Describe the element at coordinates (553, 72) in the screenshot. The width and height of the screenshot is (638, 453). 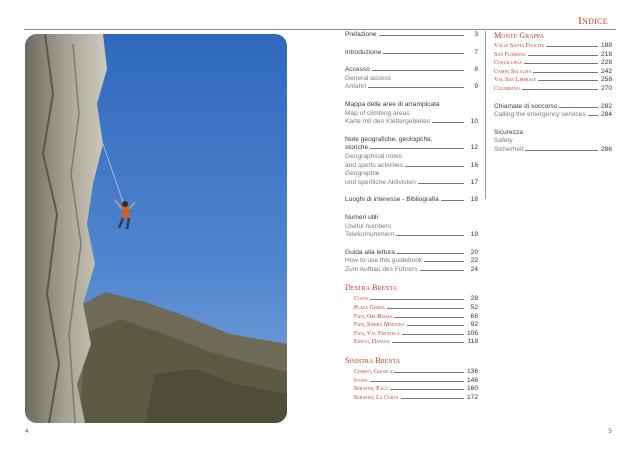
I see `toc-entry-grappa-4: Campo Solagna 242` at that location.